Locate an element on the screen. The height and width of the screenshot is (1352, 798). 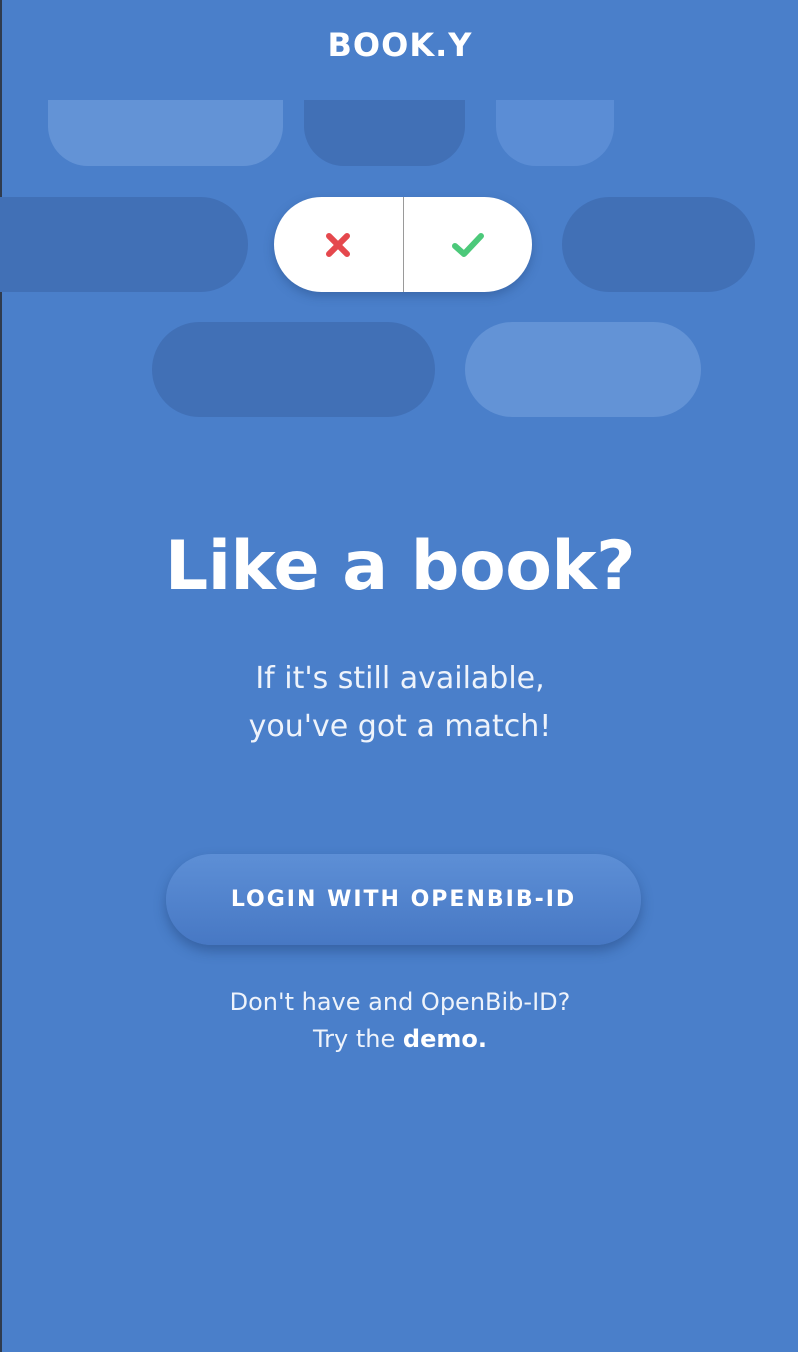
app-logo: BOOK.Y is located at coordinates (400, 45).